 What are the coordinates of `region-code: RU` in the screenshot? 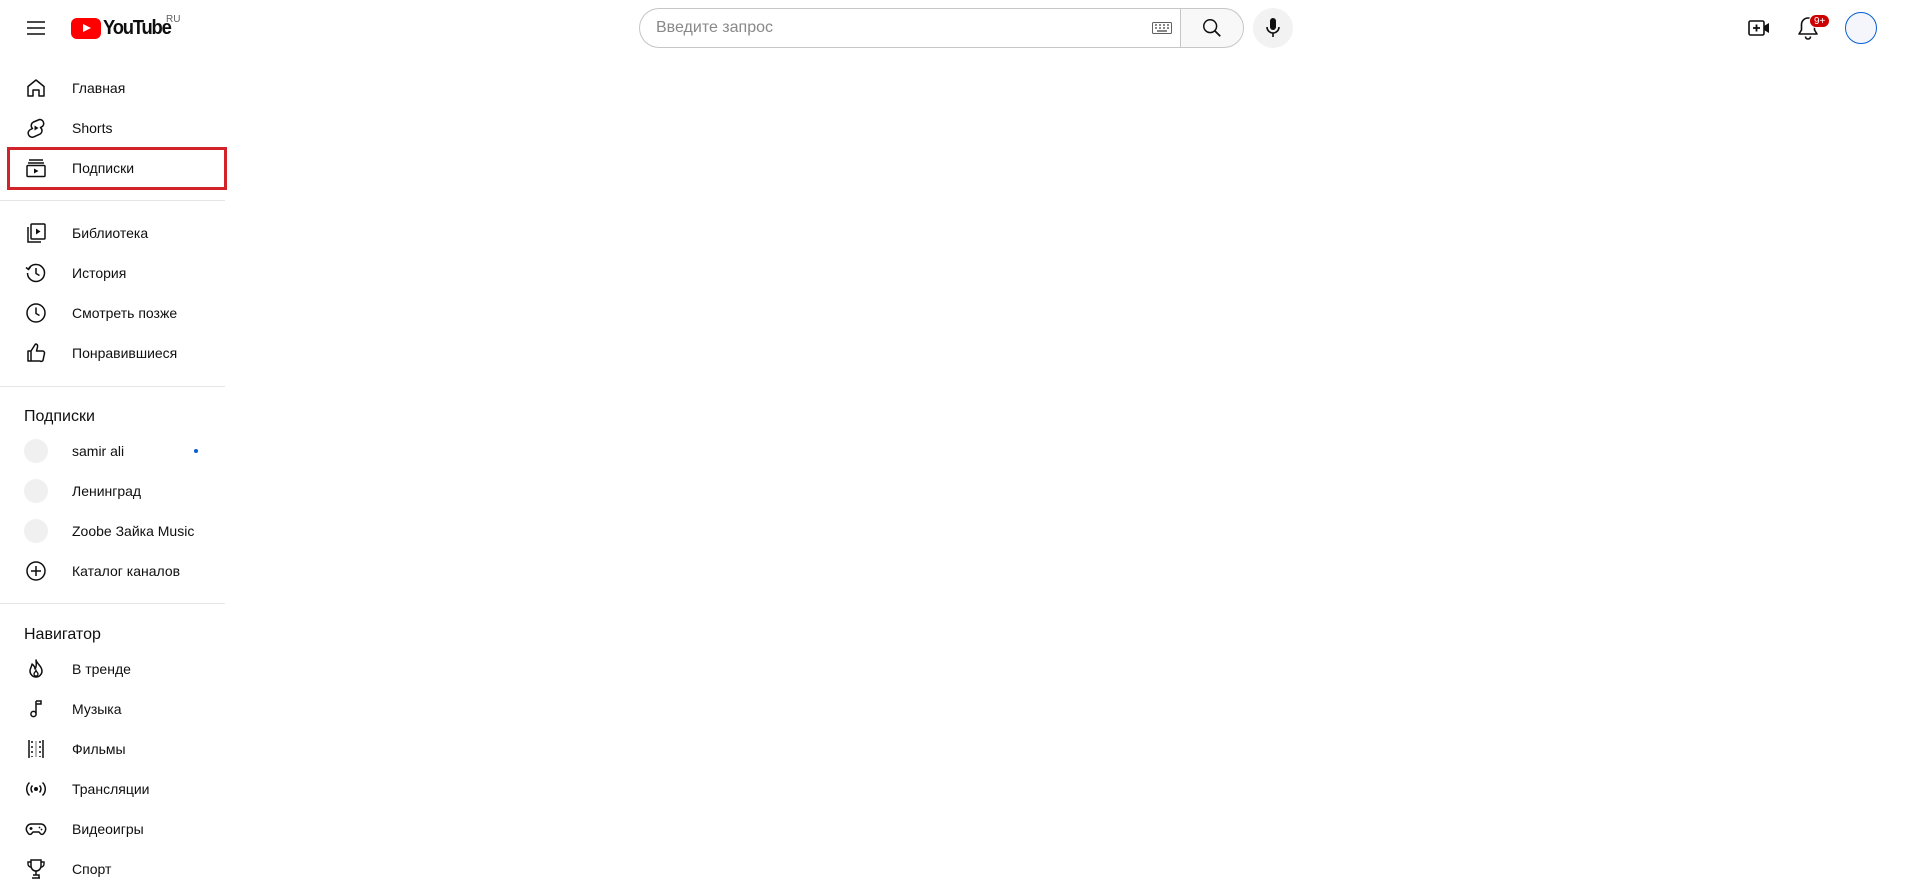 It's located at (173, 19).